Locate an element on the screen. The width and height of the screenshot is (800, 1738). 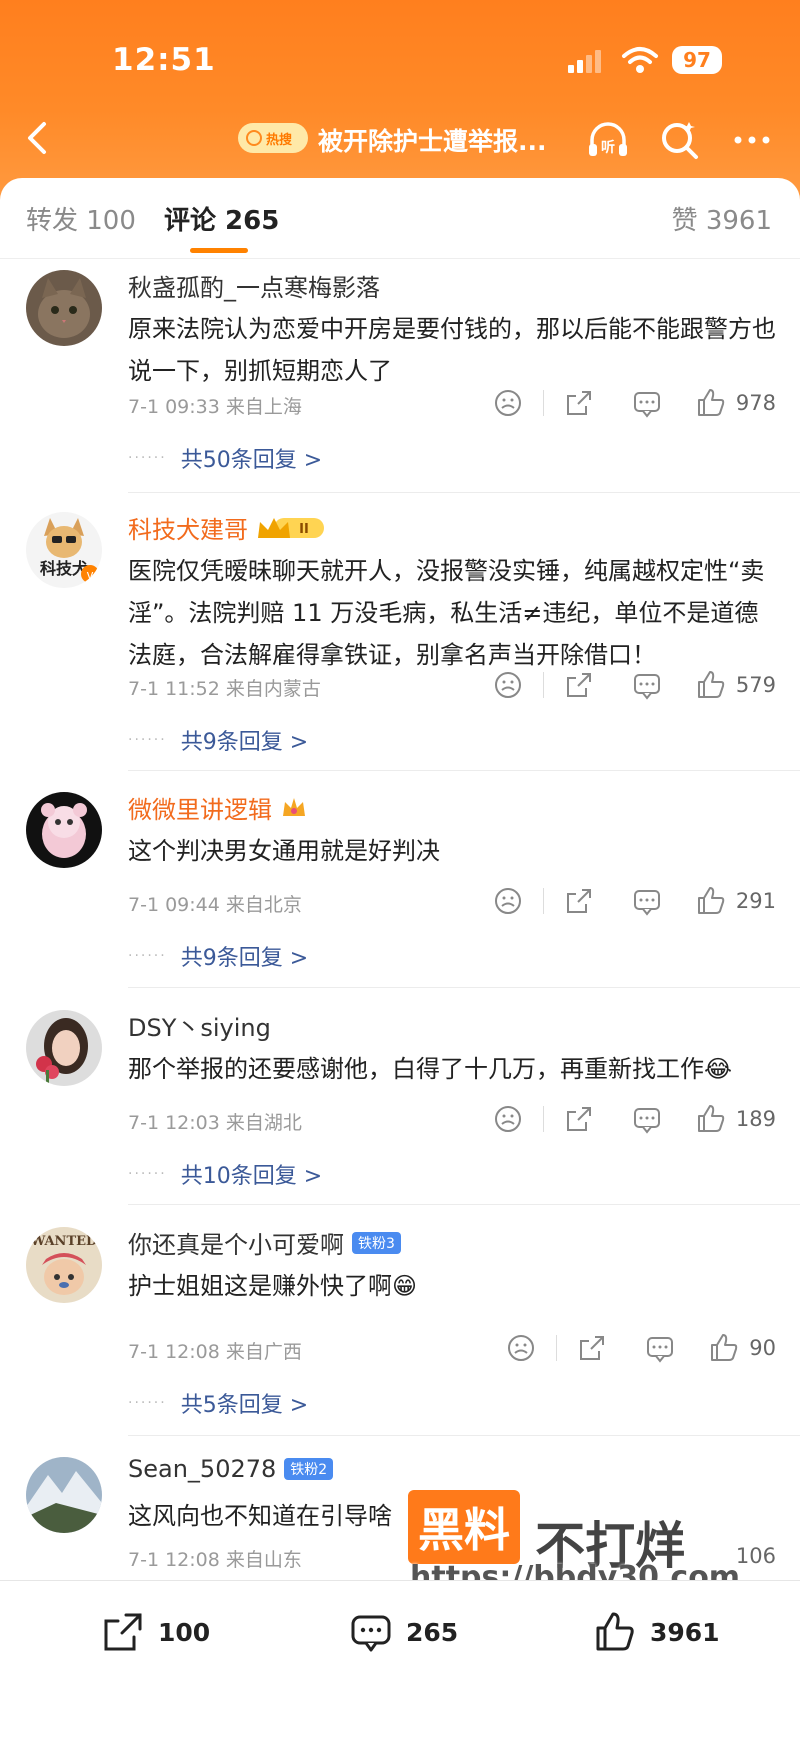
hot-search-tag: 热搜 is located at coordinates (273, 138).